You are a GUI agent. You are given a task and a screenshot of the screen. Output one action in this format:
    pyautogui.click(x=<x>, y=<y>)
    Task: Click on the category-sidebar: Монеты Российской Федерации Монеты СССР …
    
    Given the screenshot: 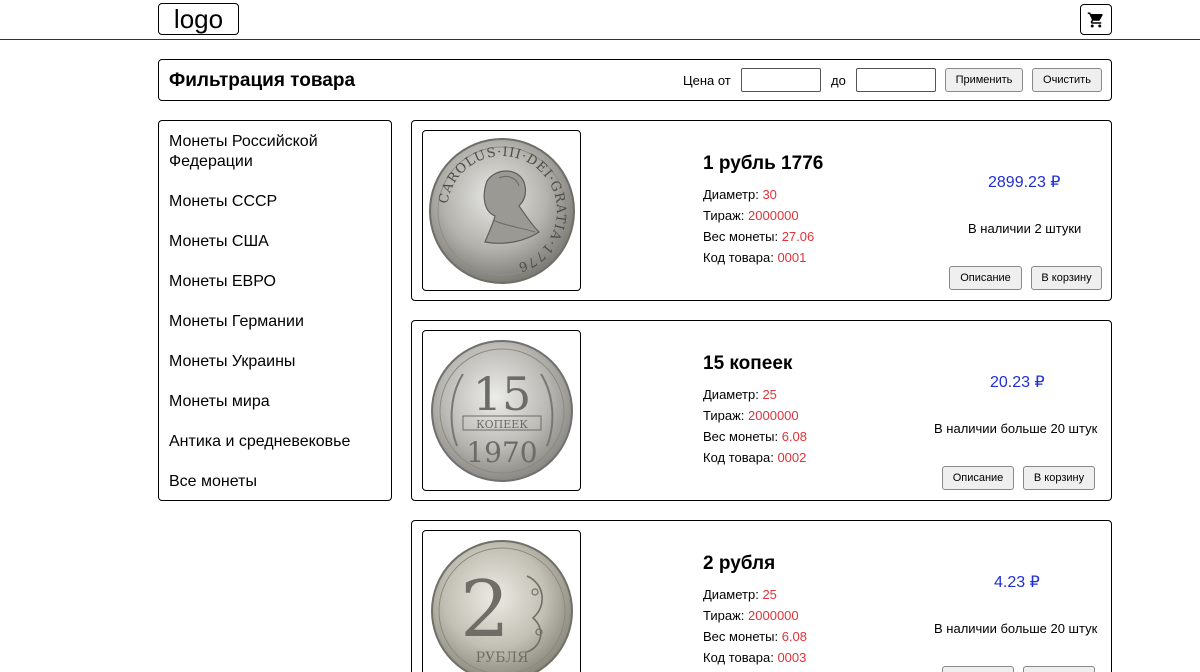 What is the action you would take?
    pyautogui.click(x=275, y=310)
    